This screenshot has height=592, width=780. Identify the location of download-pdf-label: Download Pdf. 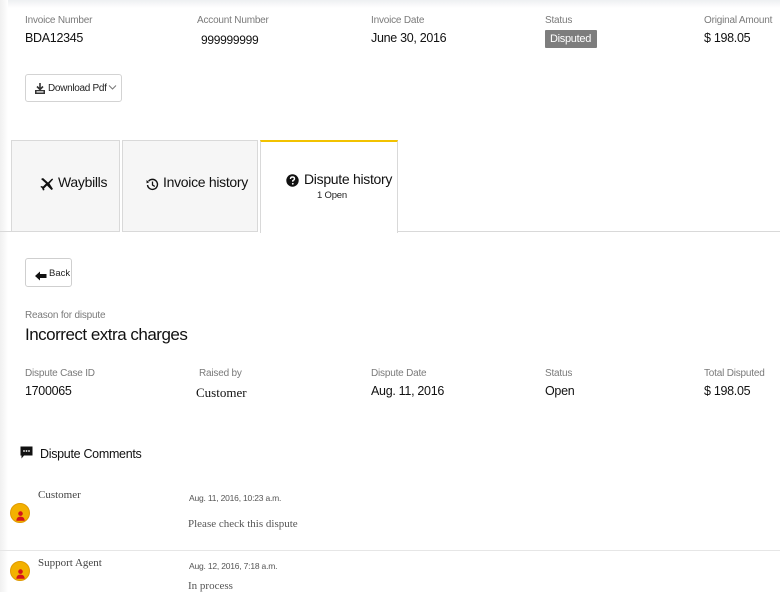
(77, 88).